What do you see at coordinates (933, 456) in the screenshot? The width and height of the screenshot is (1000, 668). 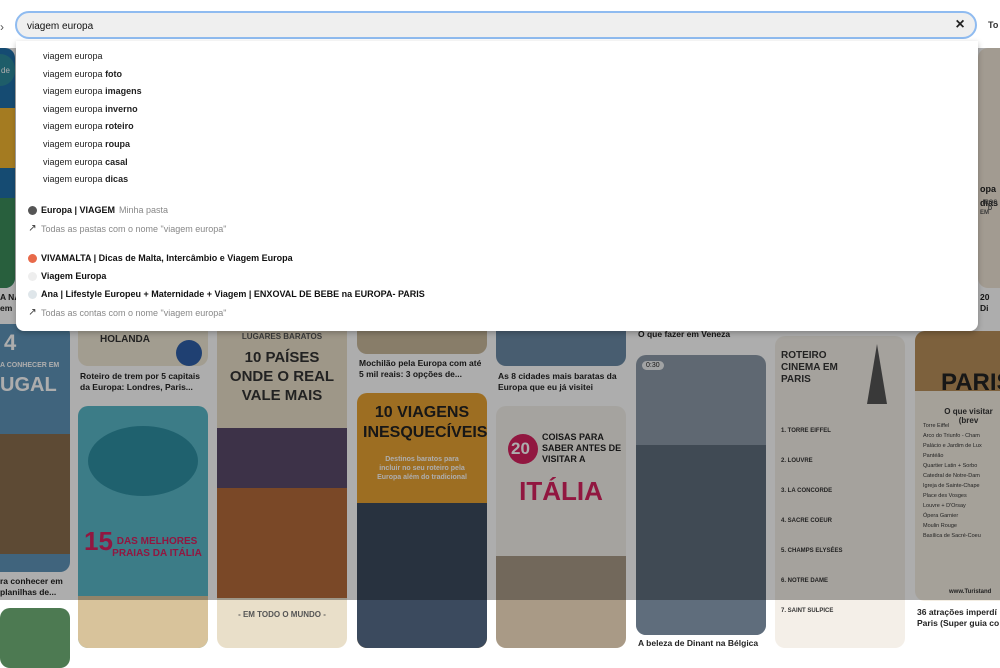 I see `paris-list-item: Pantéão` at bounding box center [933, 456].